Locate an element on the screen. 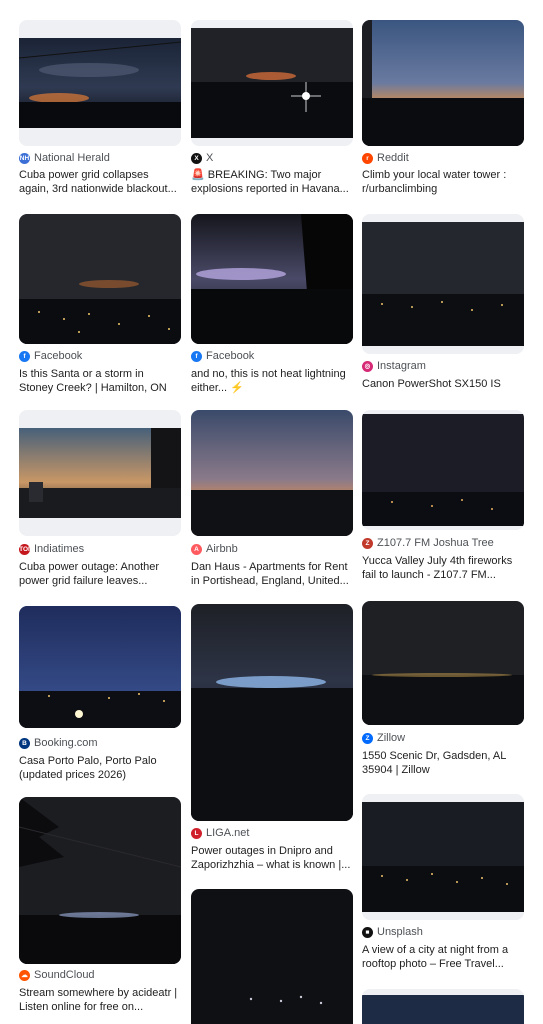  water-tower-view-photo is located at coordinates (443, 83).